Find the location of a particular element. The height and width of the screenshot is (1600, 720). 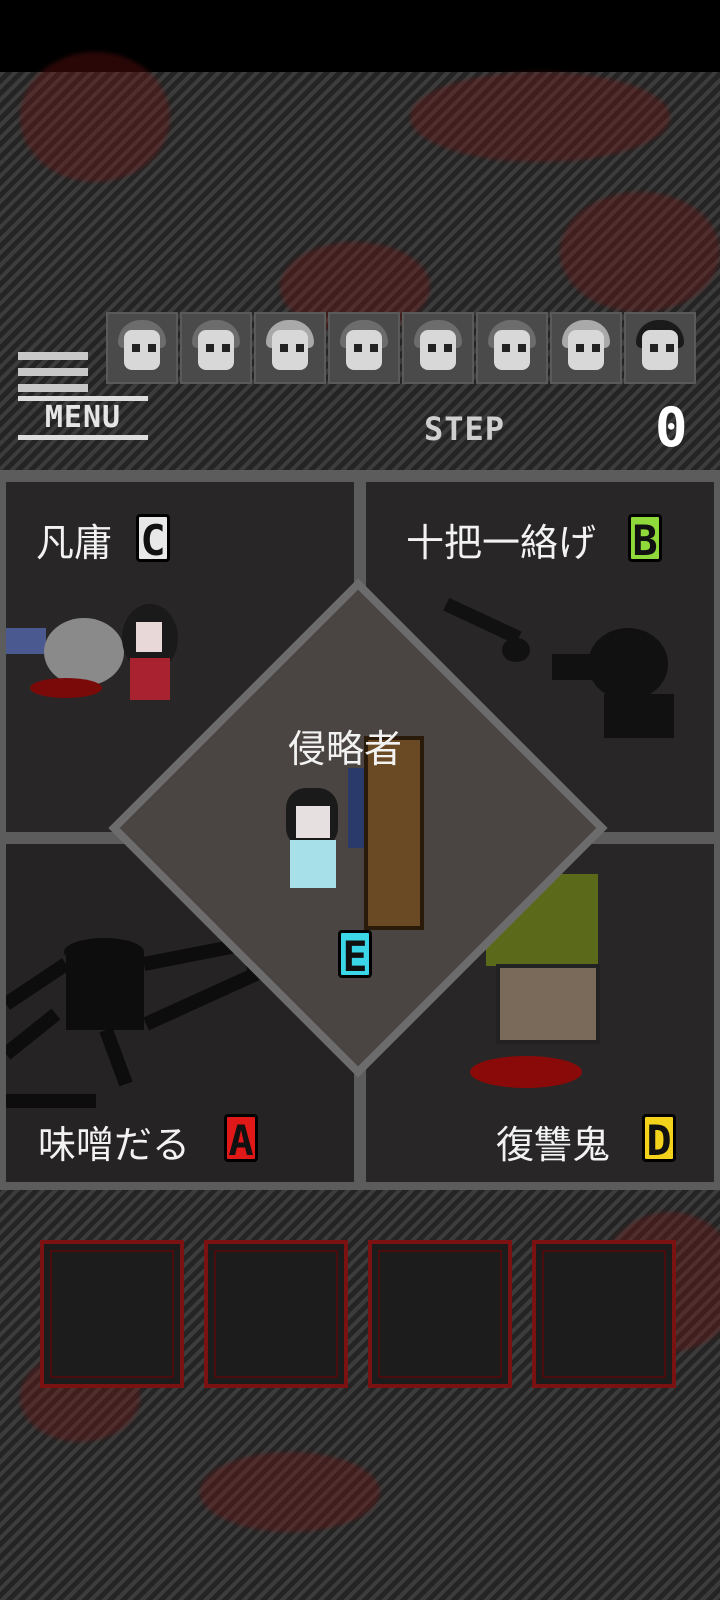

grade-badge: C is located at coordinates (153, 539).